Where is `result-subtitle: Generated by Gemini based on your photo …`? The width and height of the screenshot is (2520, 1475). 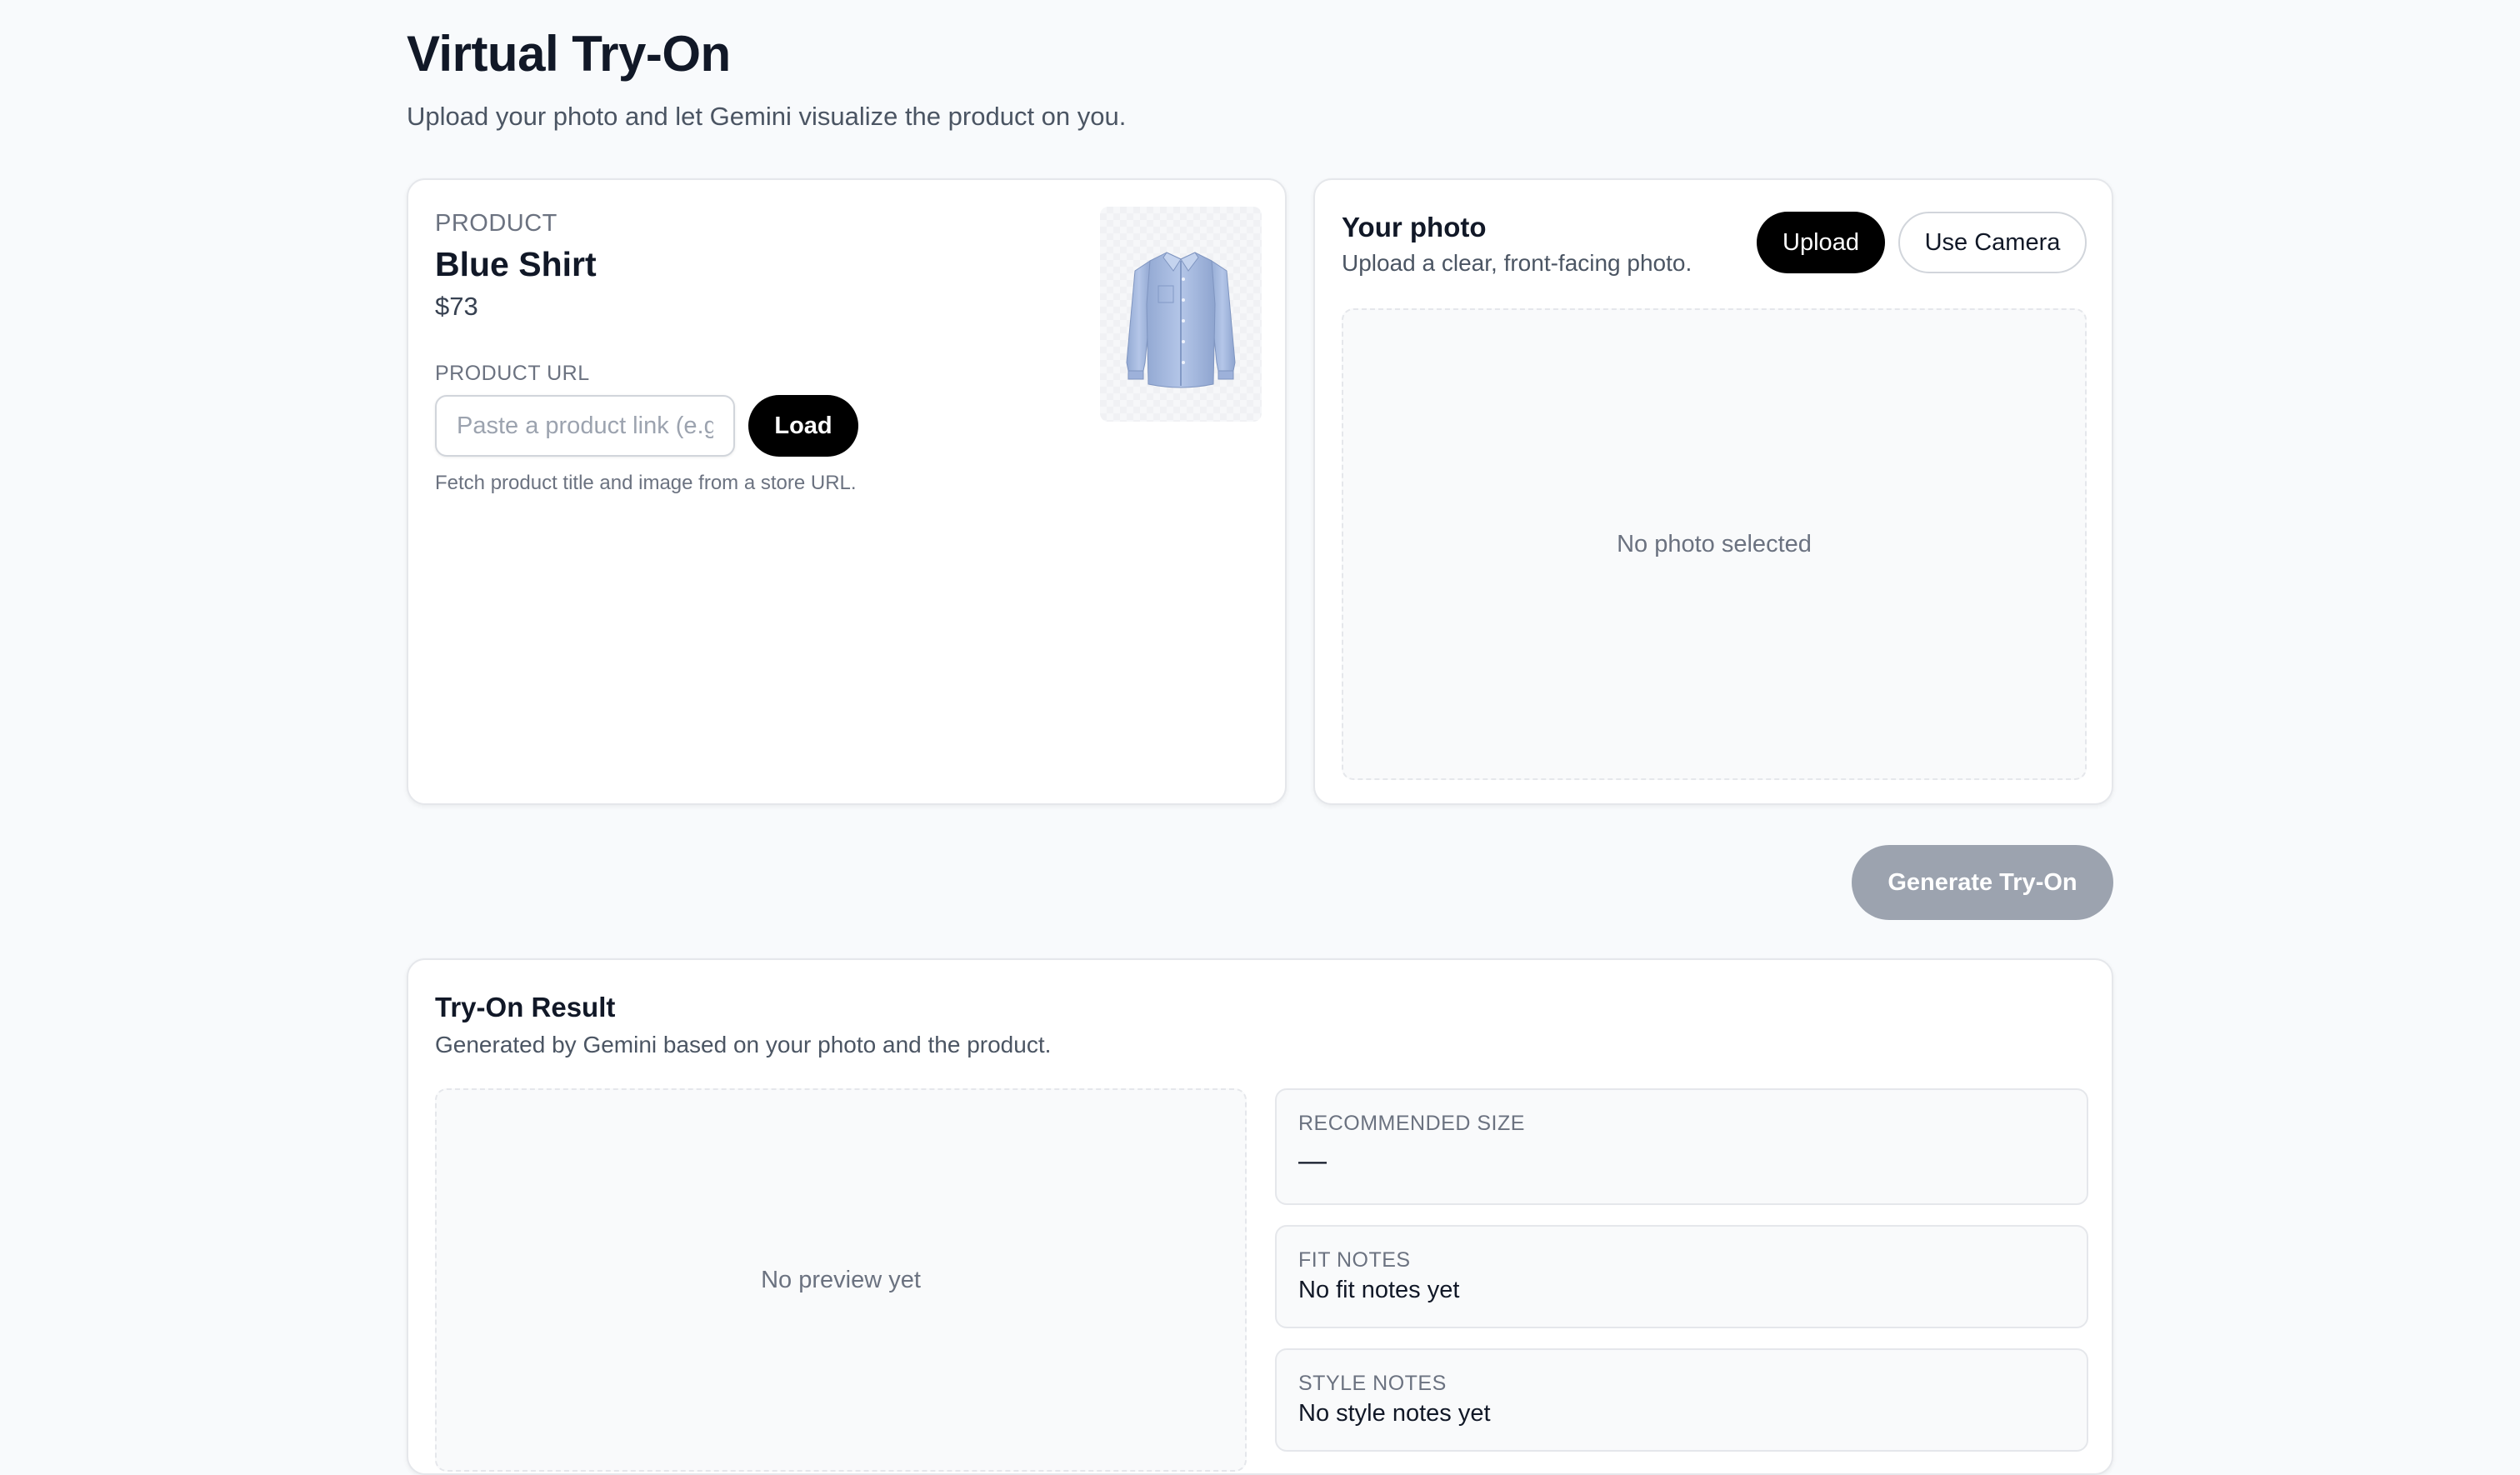
result-subtitle: Generated by Gemini based on your photo … is located at coordinates (743, 1045).